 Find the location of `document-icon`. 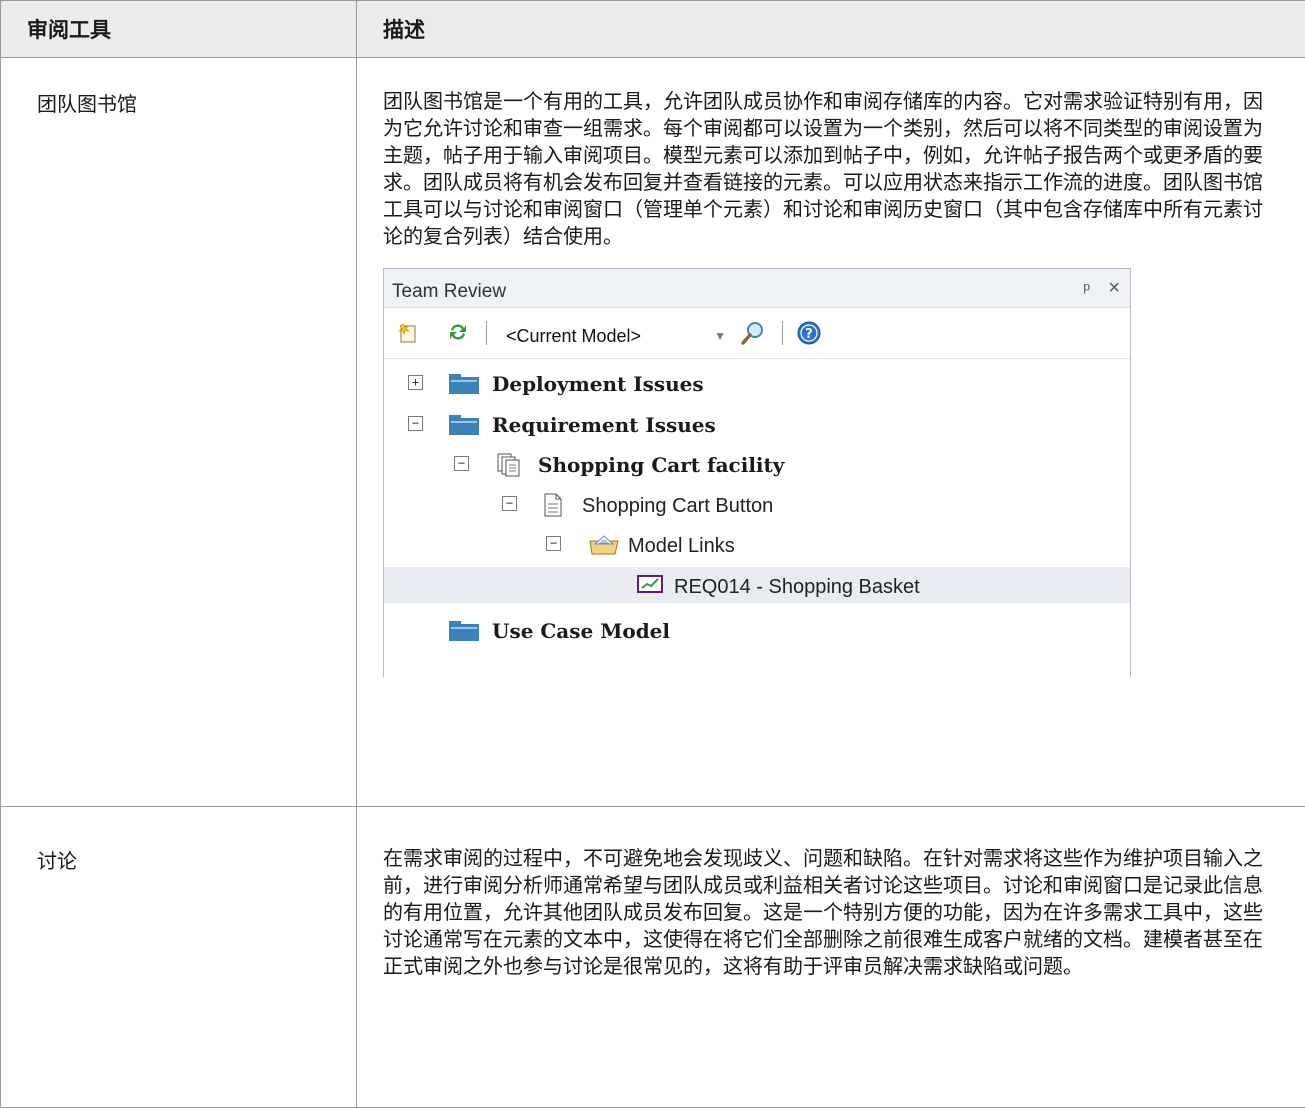

document-icon is located at coordinates (553, 508).